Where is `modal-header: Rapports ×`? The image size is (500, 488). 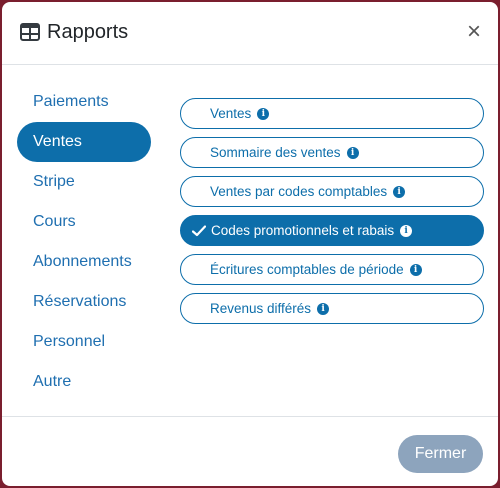
modal-header: Rapports × is located at coordinates (250, 33).